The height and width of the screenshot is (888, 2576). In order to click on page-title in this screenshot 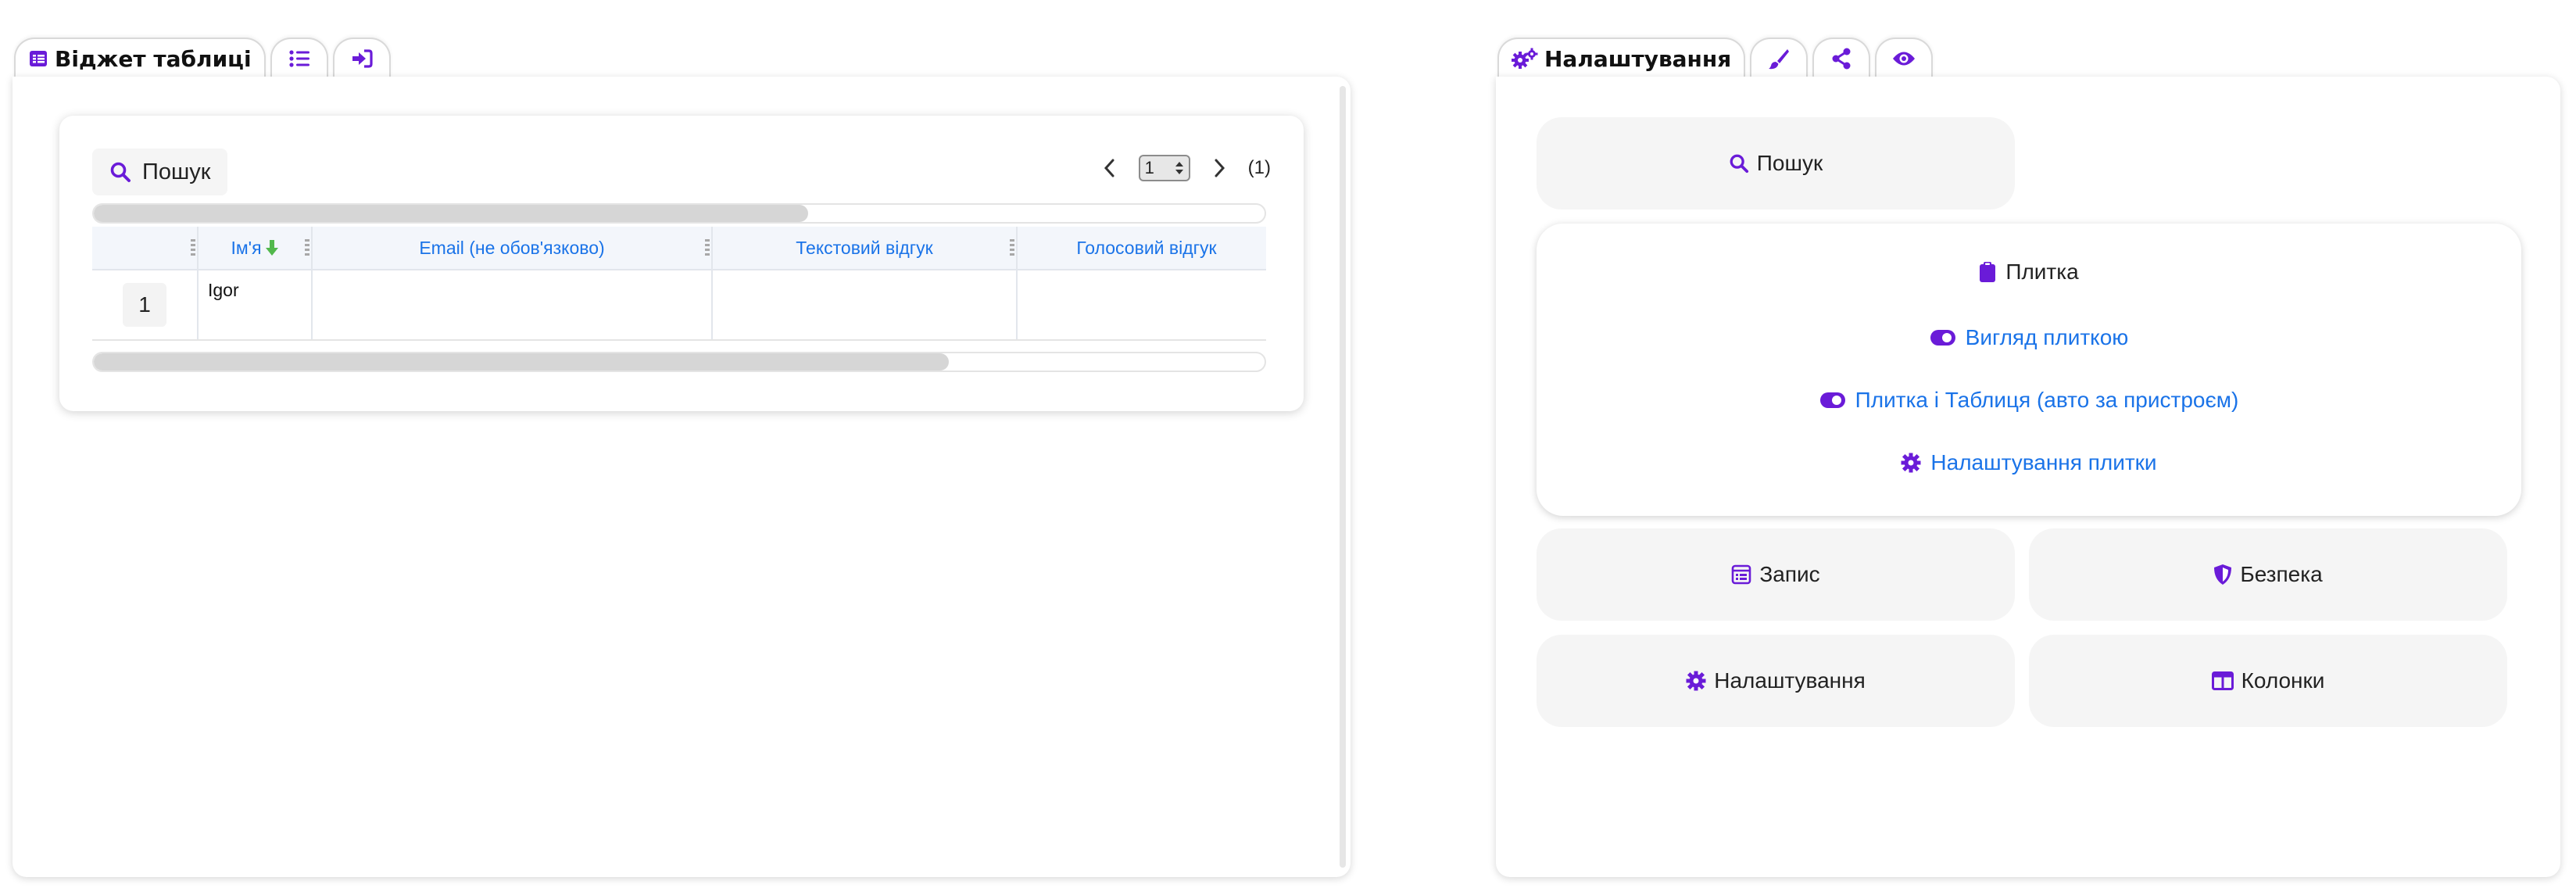, I will do `click(1410, 7)`.